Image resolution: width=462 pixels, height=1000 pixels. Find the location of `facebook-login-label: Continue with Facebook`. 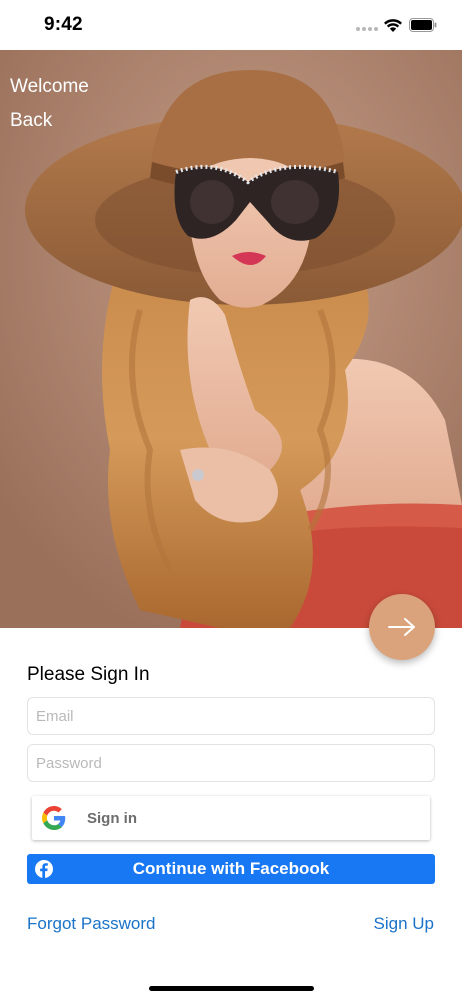

facebook-login-label: Continue with Facebook is located at coordinates (231, 868).